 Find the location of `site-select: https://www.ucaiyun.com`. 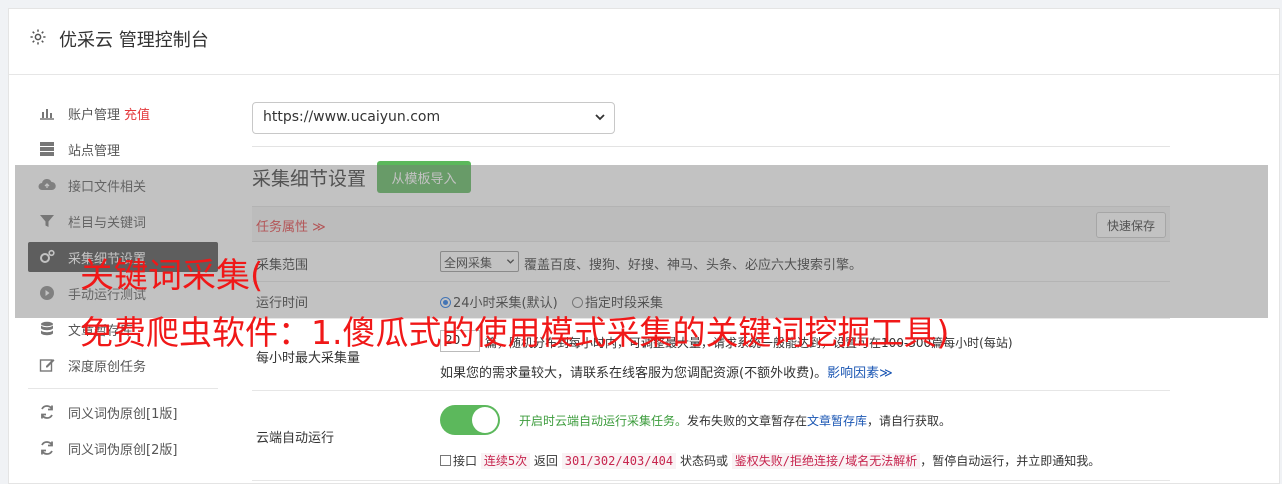

site-select: https://www.ucaiyun.com is located at coordinates (433, 118).